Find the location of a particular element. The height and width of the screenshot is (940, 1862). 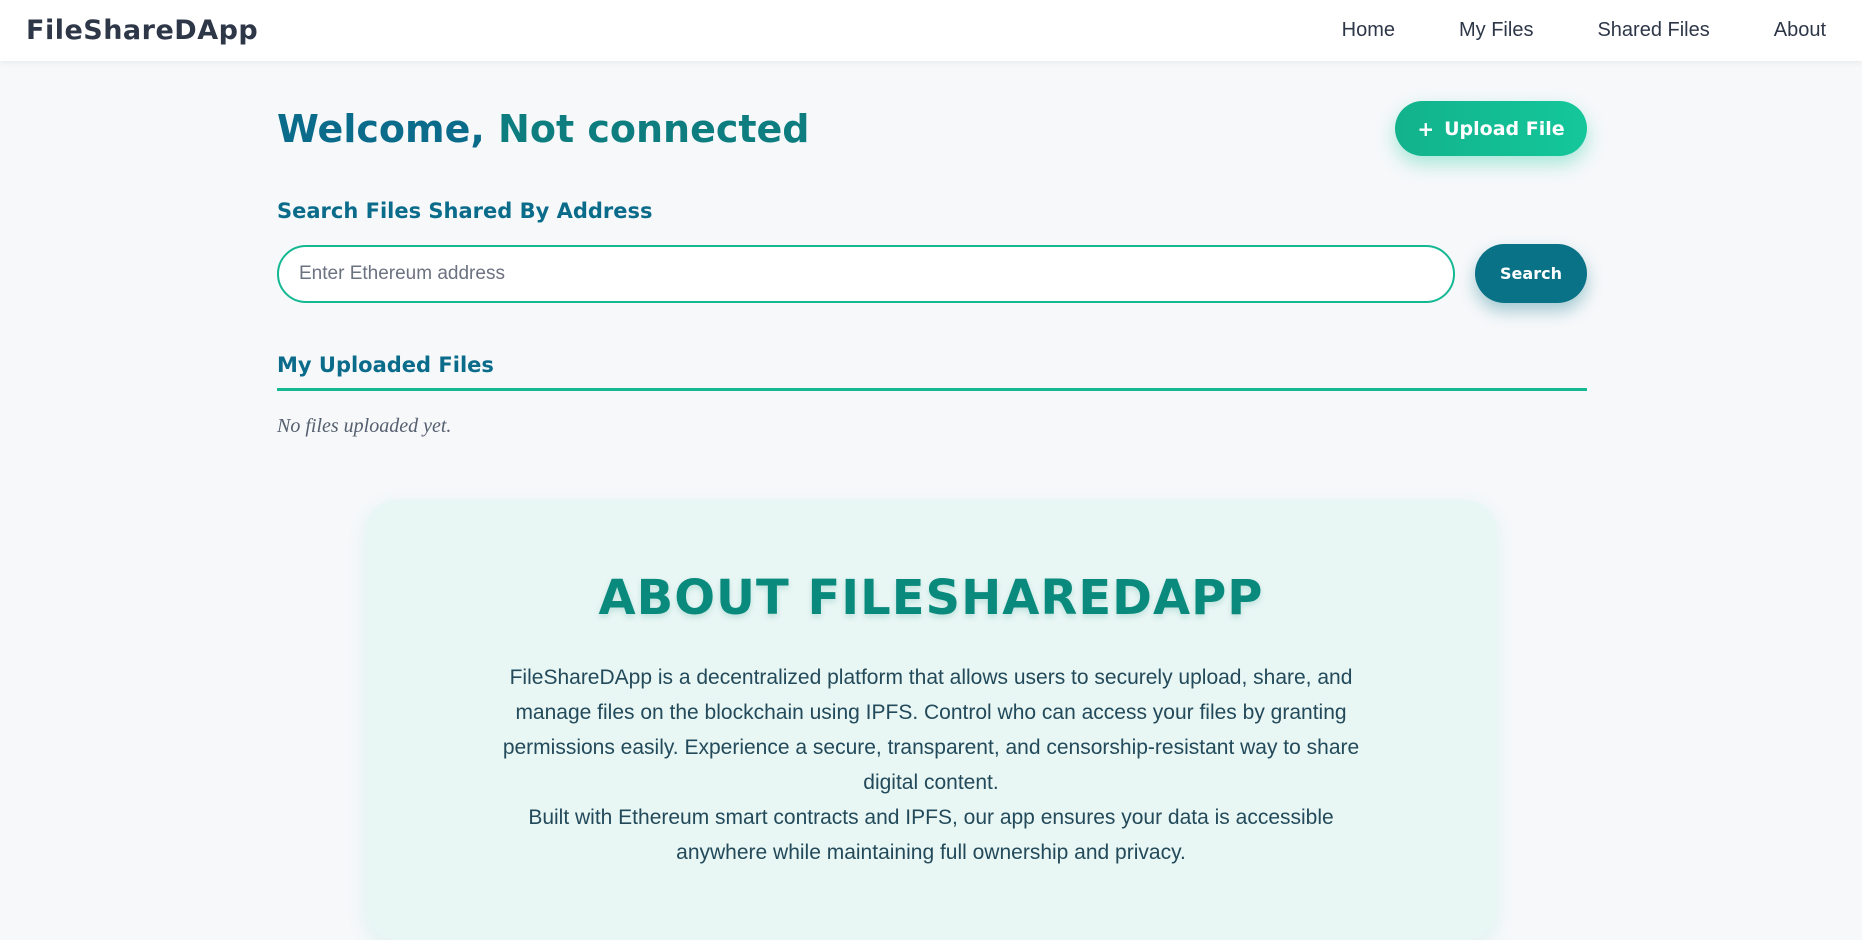

search-button: Search is located at coordinates (1531, 273).